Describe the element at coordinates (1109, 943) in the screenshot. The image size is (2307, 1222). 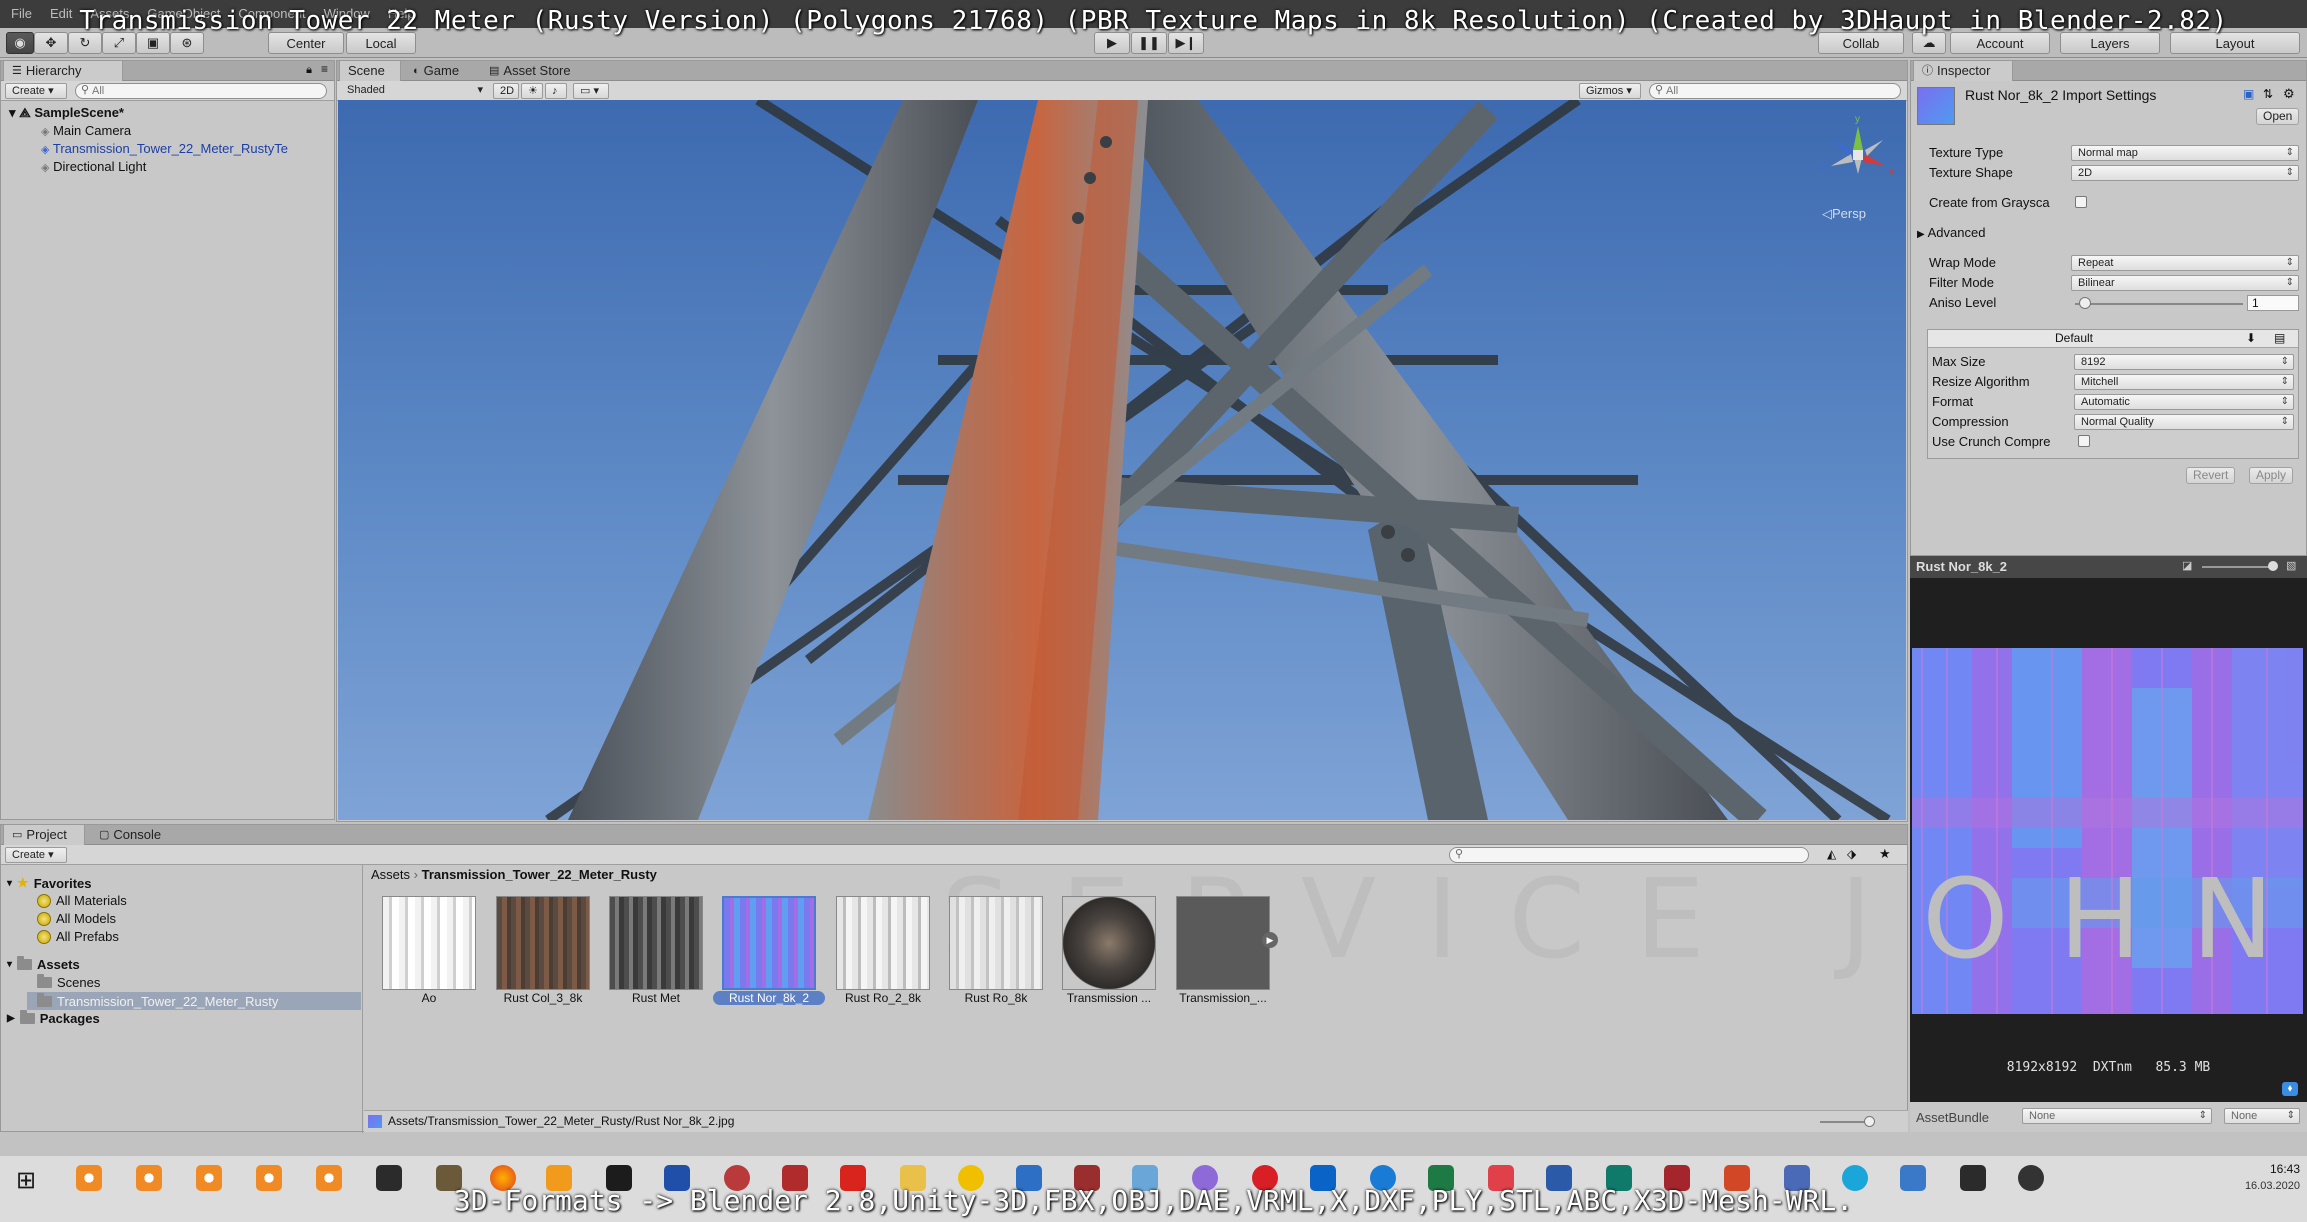
I see `asset-thumbnail-material` at that location.